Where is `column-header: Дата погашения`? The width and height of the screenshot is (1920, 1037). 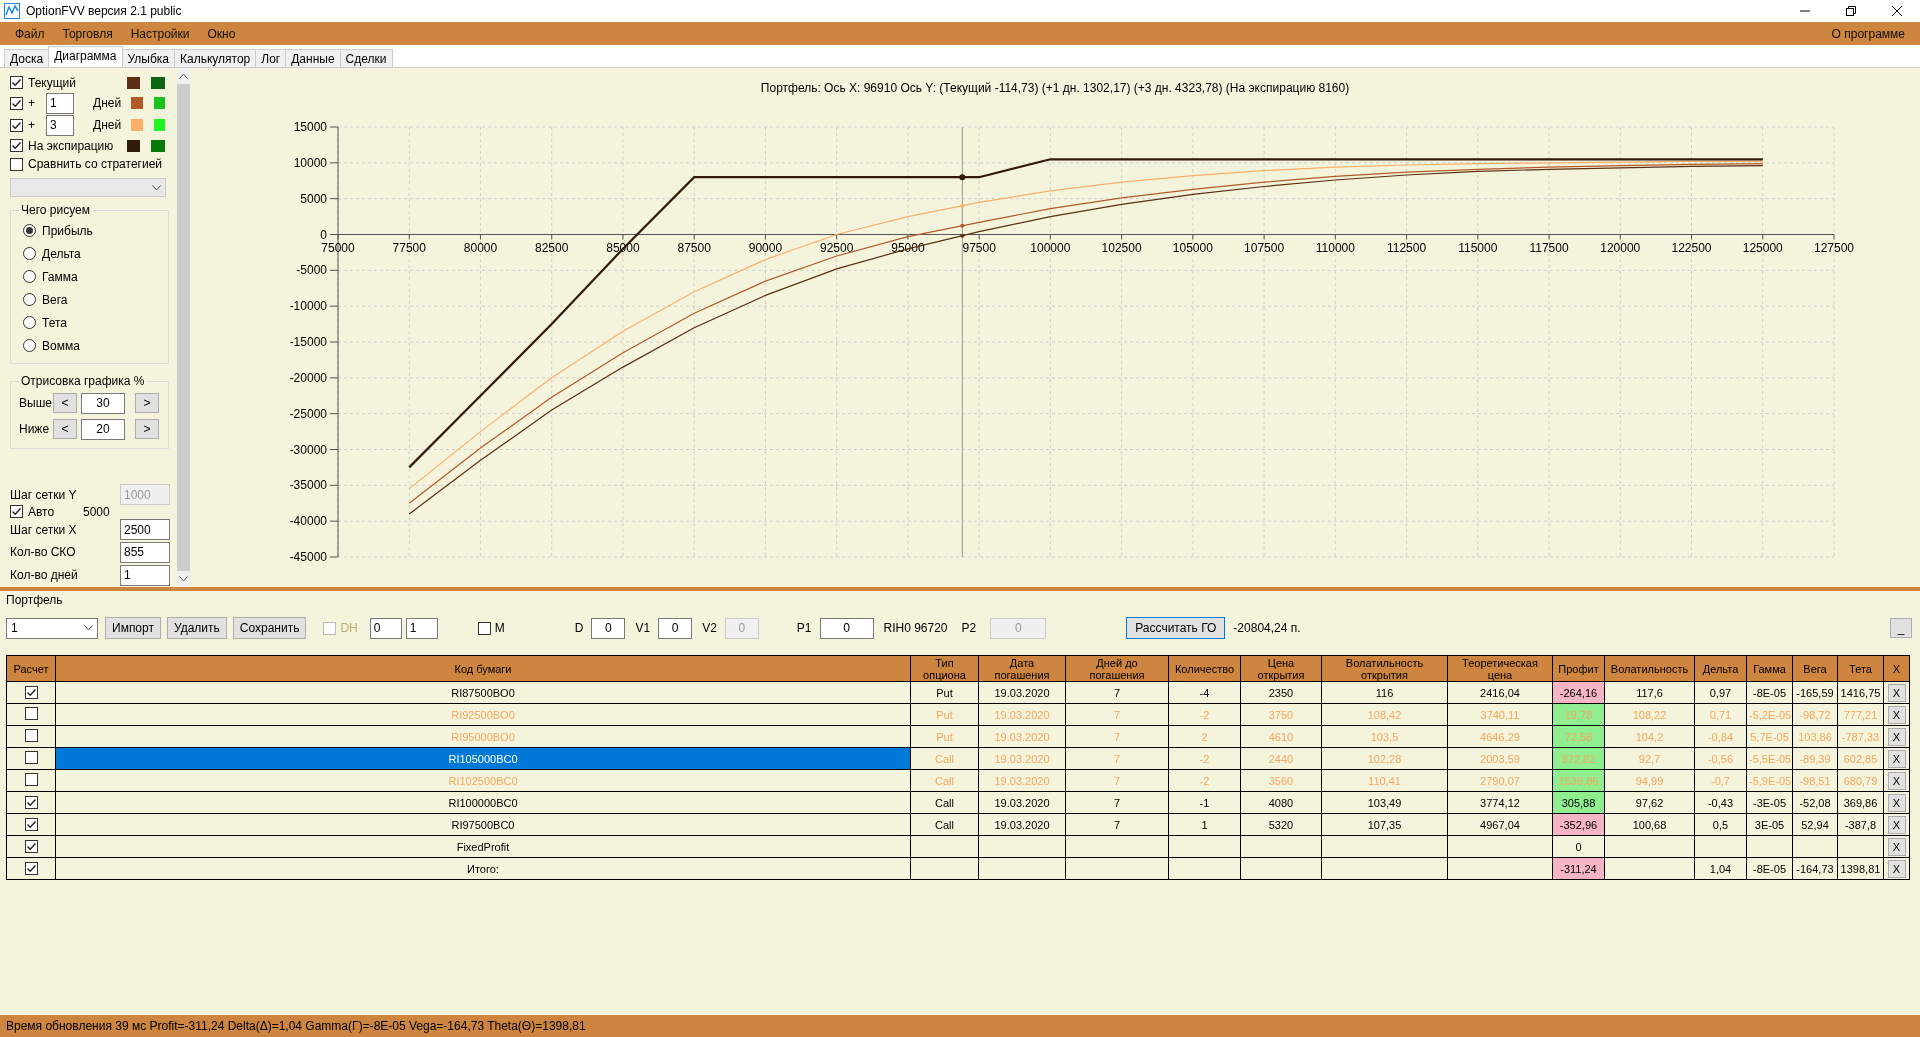 column-header: Дата погашения is located at coordinates (1022, 668).